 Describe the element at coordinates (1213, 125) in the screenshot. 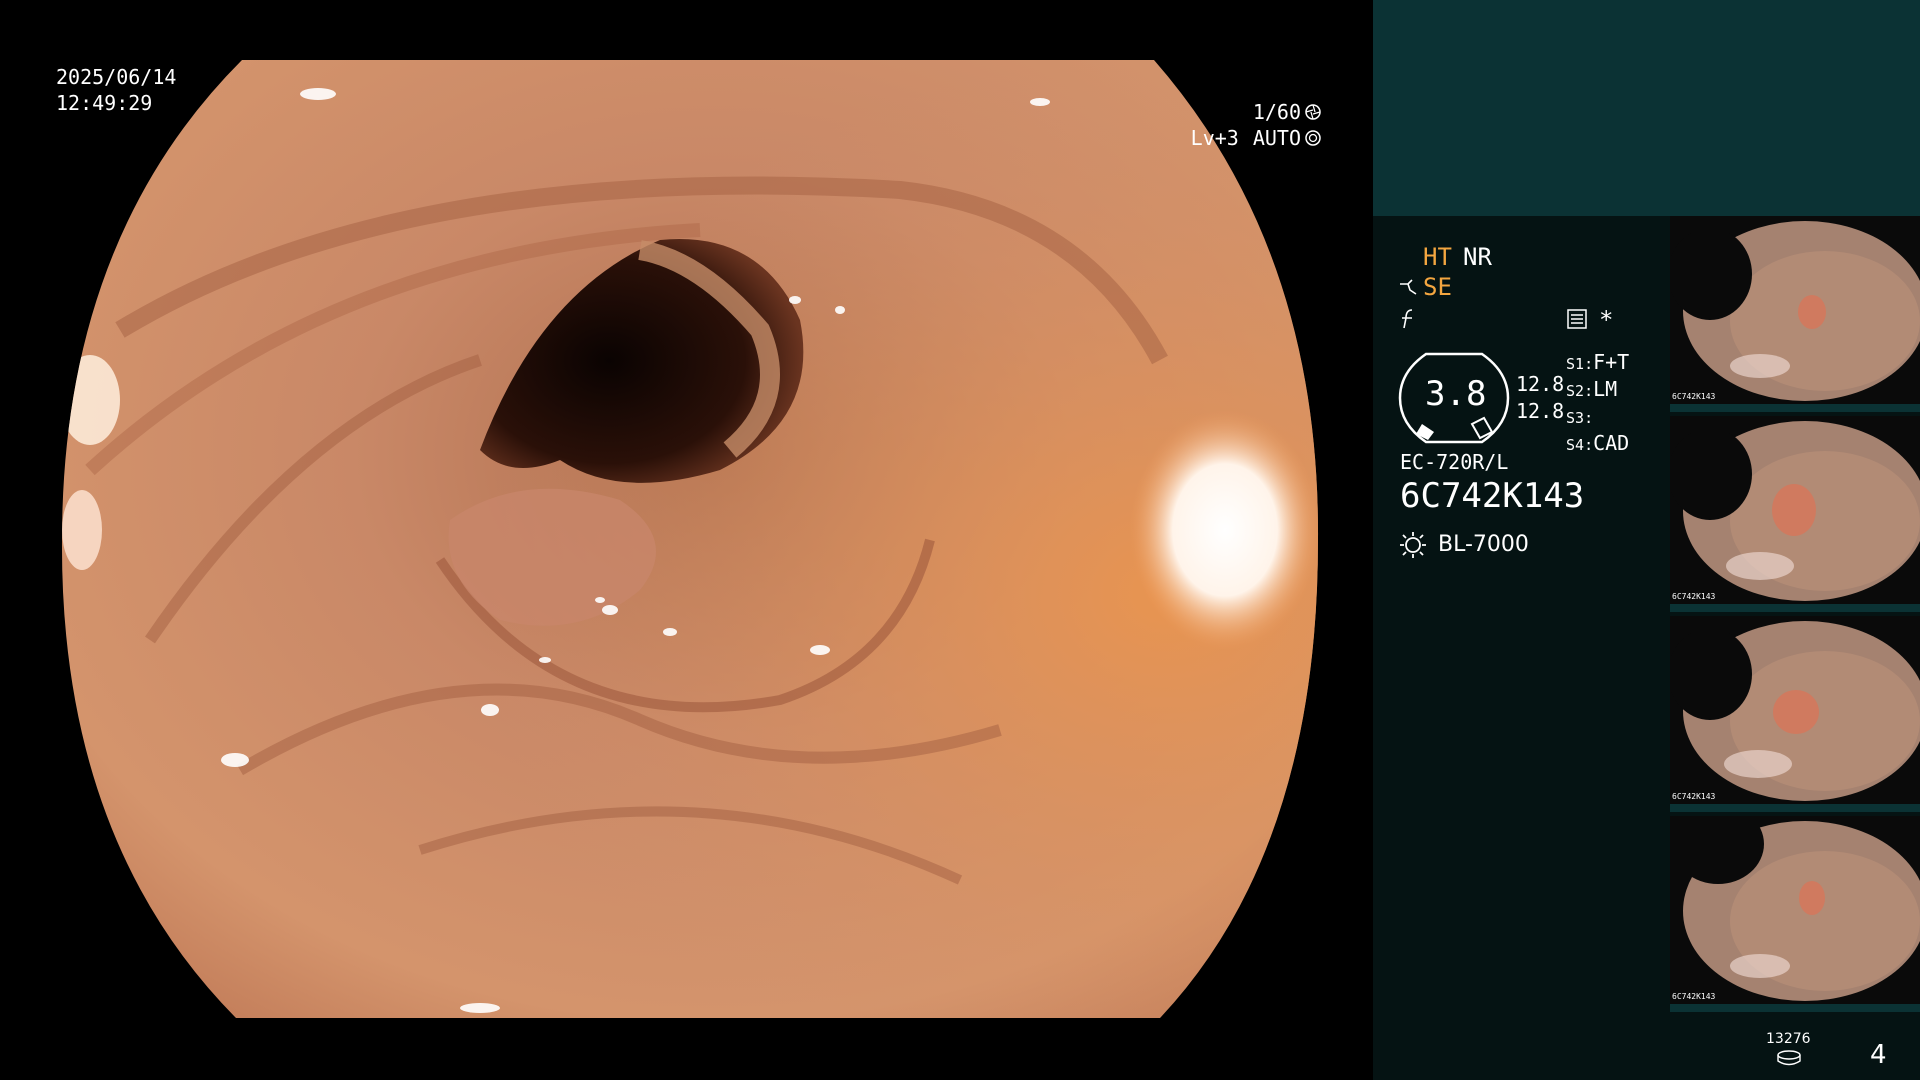

I see `exposure-overlay: 1/60 Lv+3 AUTO` at that location.